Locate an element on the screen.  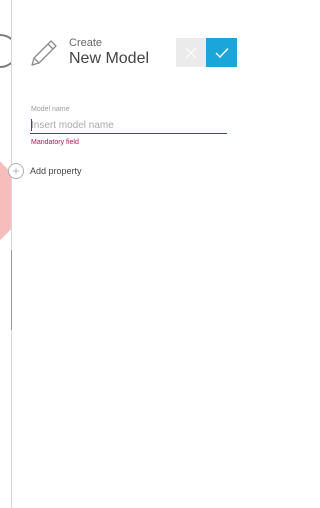
plus-circle-icon: + is located at coordinates (16, 171).